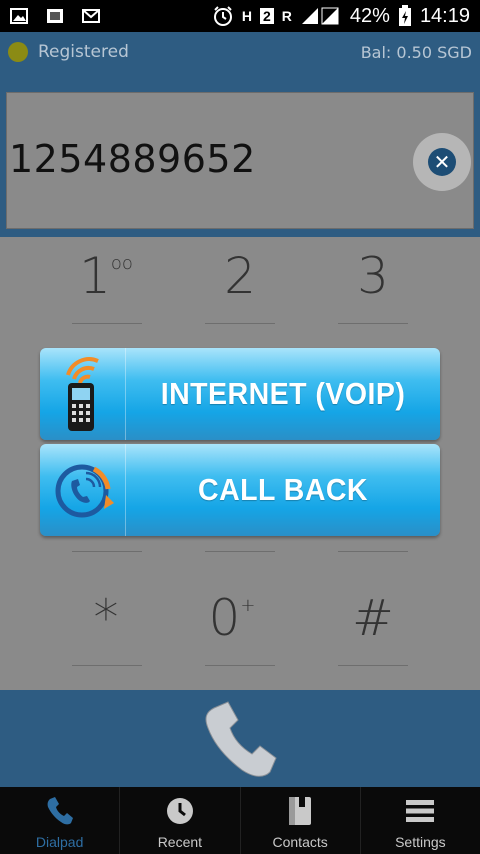  I want to click on roaming-indicator: R, so click(286, 16).